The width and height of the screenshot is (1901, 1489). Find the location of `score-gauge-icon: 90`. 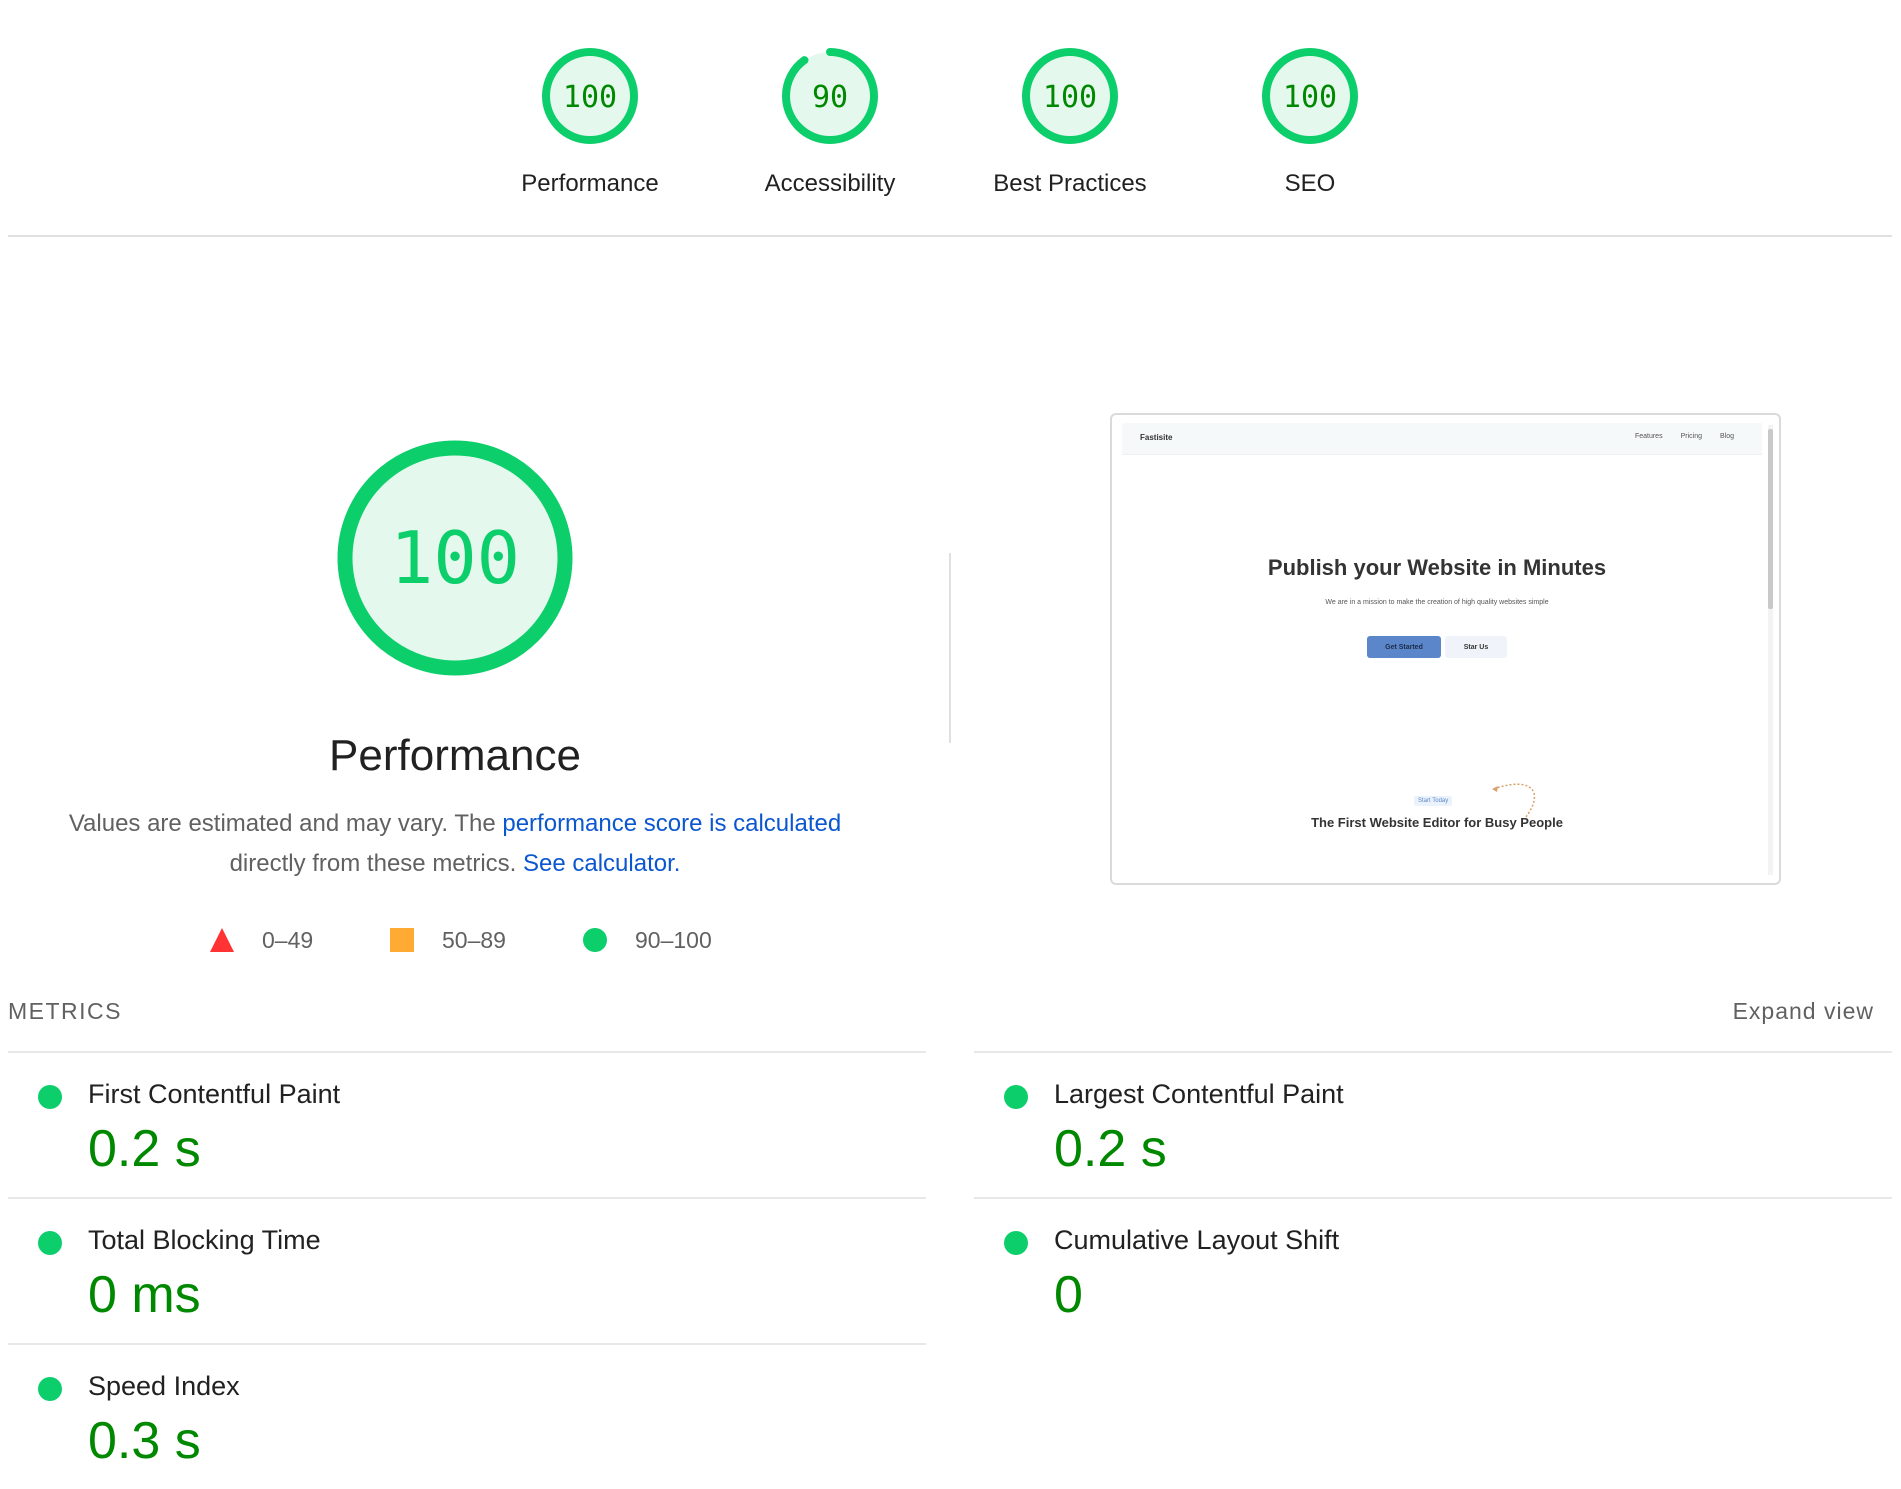

score-gauge-icon: 90 is located at coordinates (830, 96).